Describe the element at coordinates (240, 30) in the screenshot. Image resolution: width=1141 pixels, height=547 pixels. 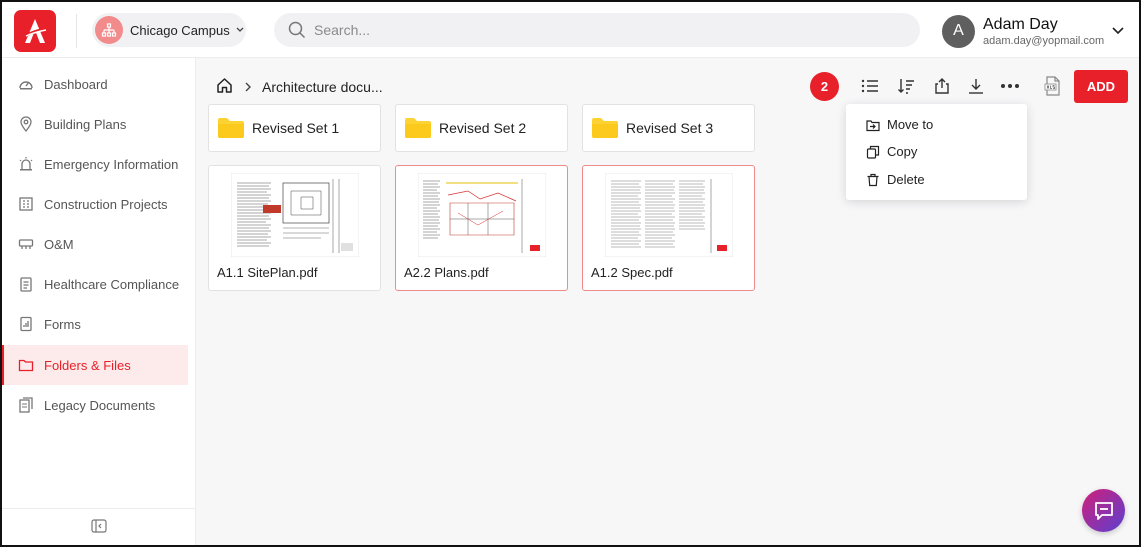
I see `chevron-down-icon` at that location.